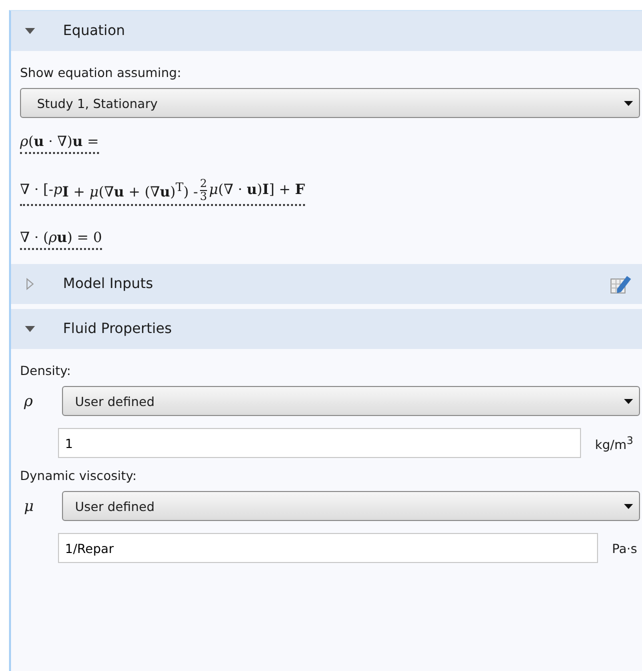  Describe the element at coordinates (101, 73) in the screenshot. I see `field-label: Show equation assuming:` at that location.